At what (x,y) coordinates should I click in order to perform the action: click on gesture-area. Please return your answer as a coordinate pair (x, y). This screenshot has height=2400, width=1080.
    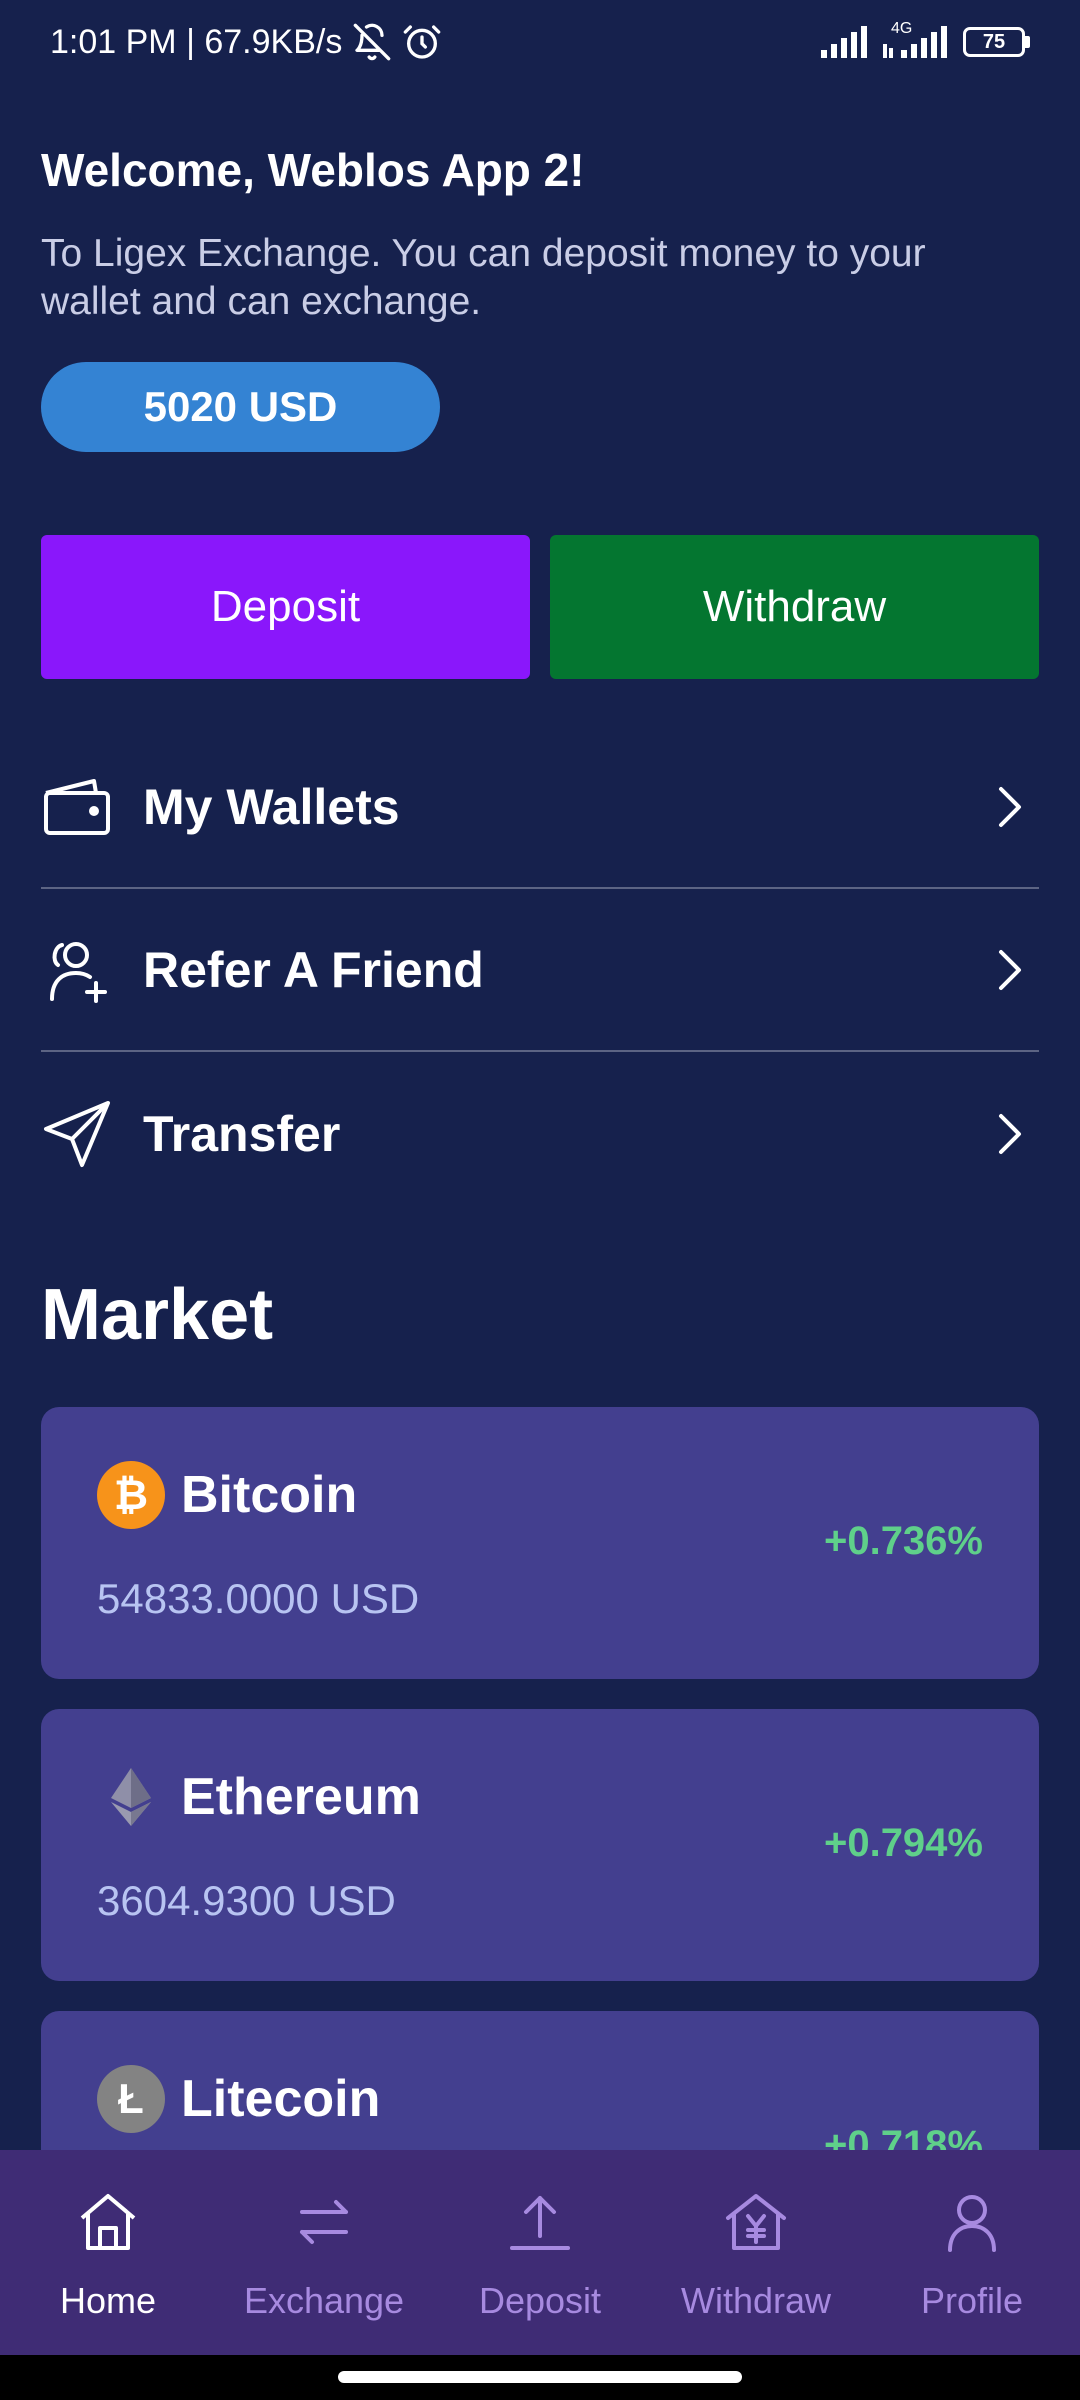
    Looking at the image, I should click on (540, 2377).